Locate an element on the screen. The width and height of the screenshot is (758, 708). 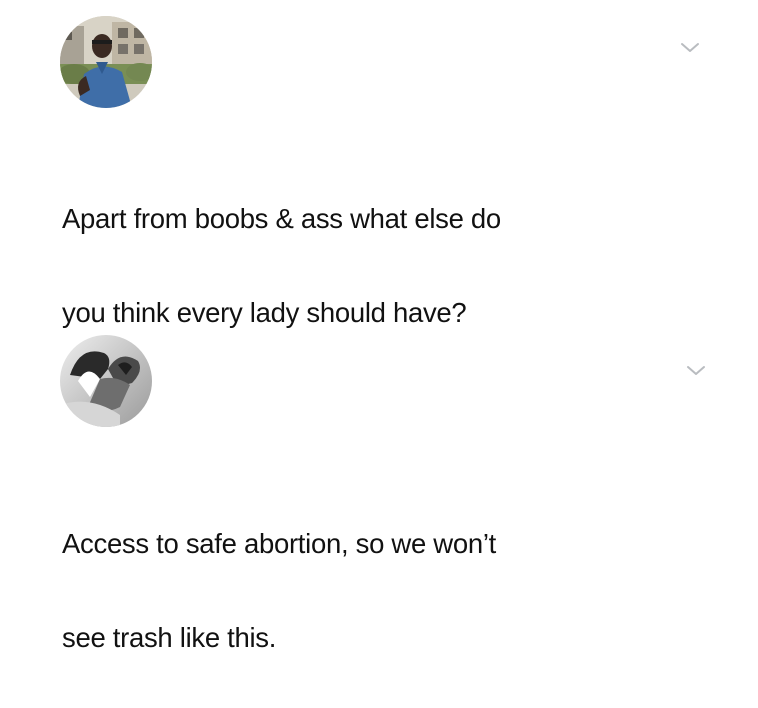
tweet-text-line: see trash like this. is located at coordinates (169, 637).